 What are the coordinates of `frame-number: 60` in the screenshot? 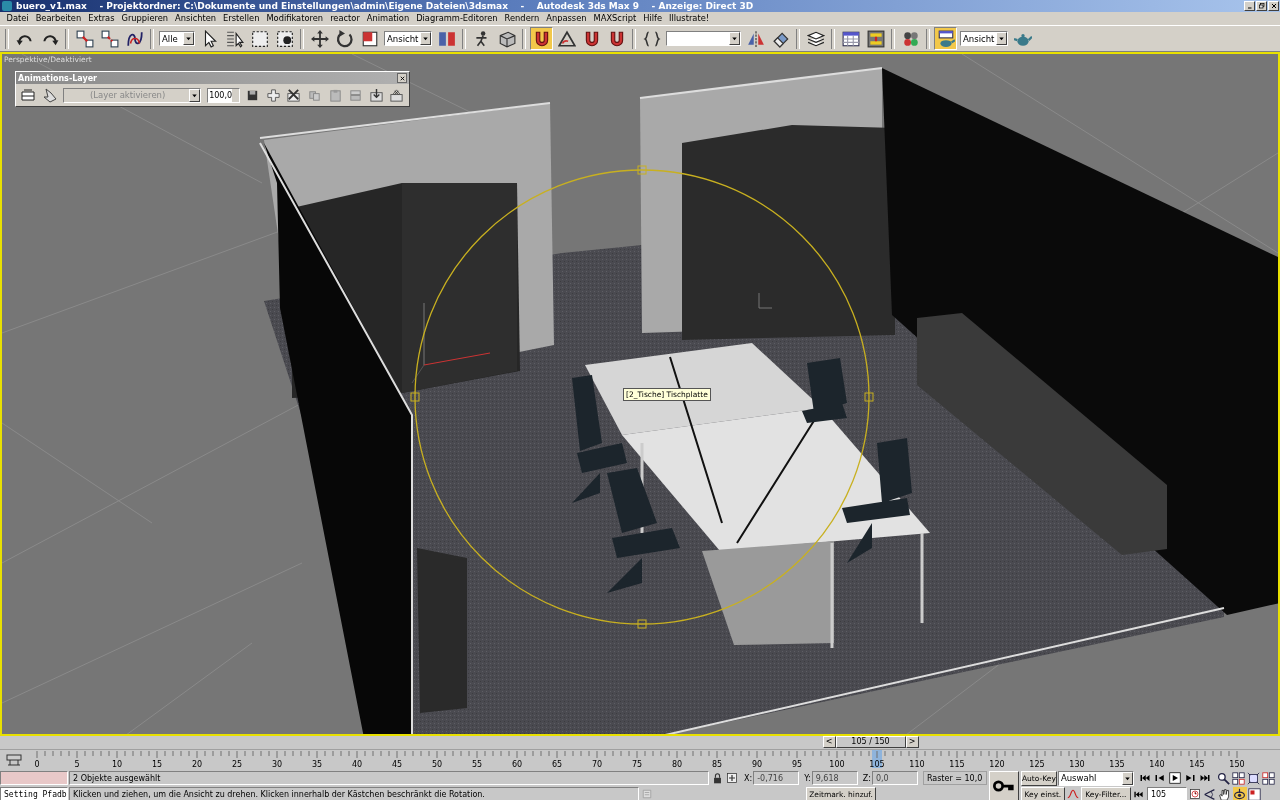 It's located at (517, 764).